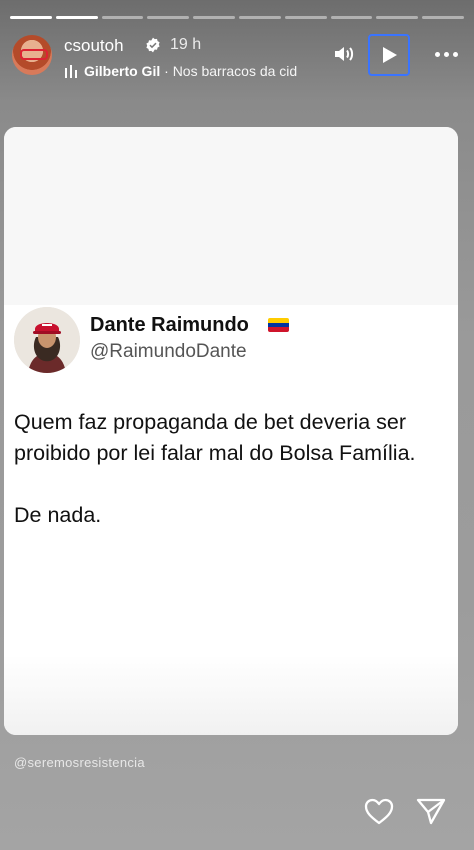 This screenshot has height=850, width=474. What do you see at coordinates (437, 54) in the screenshot?
I see `more-dots-icon` at bounding box center [437, 54].